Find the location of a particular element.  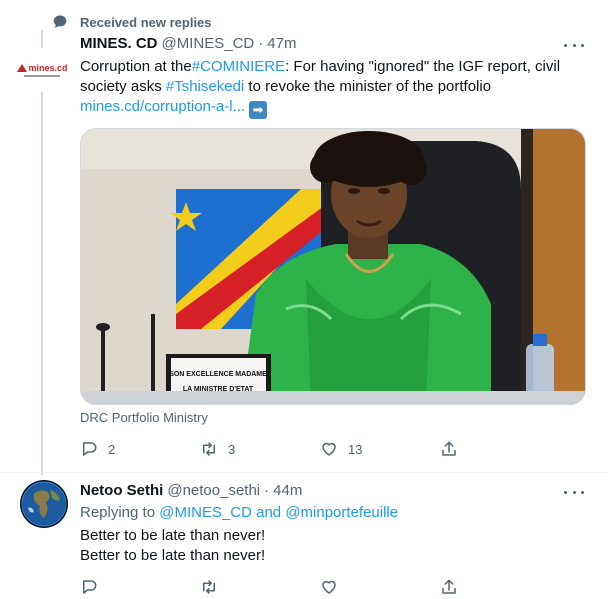

globe-avatar-icon is located at coordinates (44, 504).